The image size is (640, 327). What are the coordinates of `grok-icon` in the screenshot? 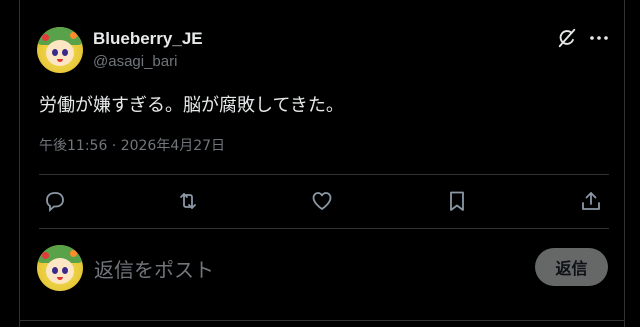 It's located at (567, 38).